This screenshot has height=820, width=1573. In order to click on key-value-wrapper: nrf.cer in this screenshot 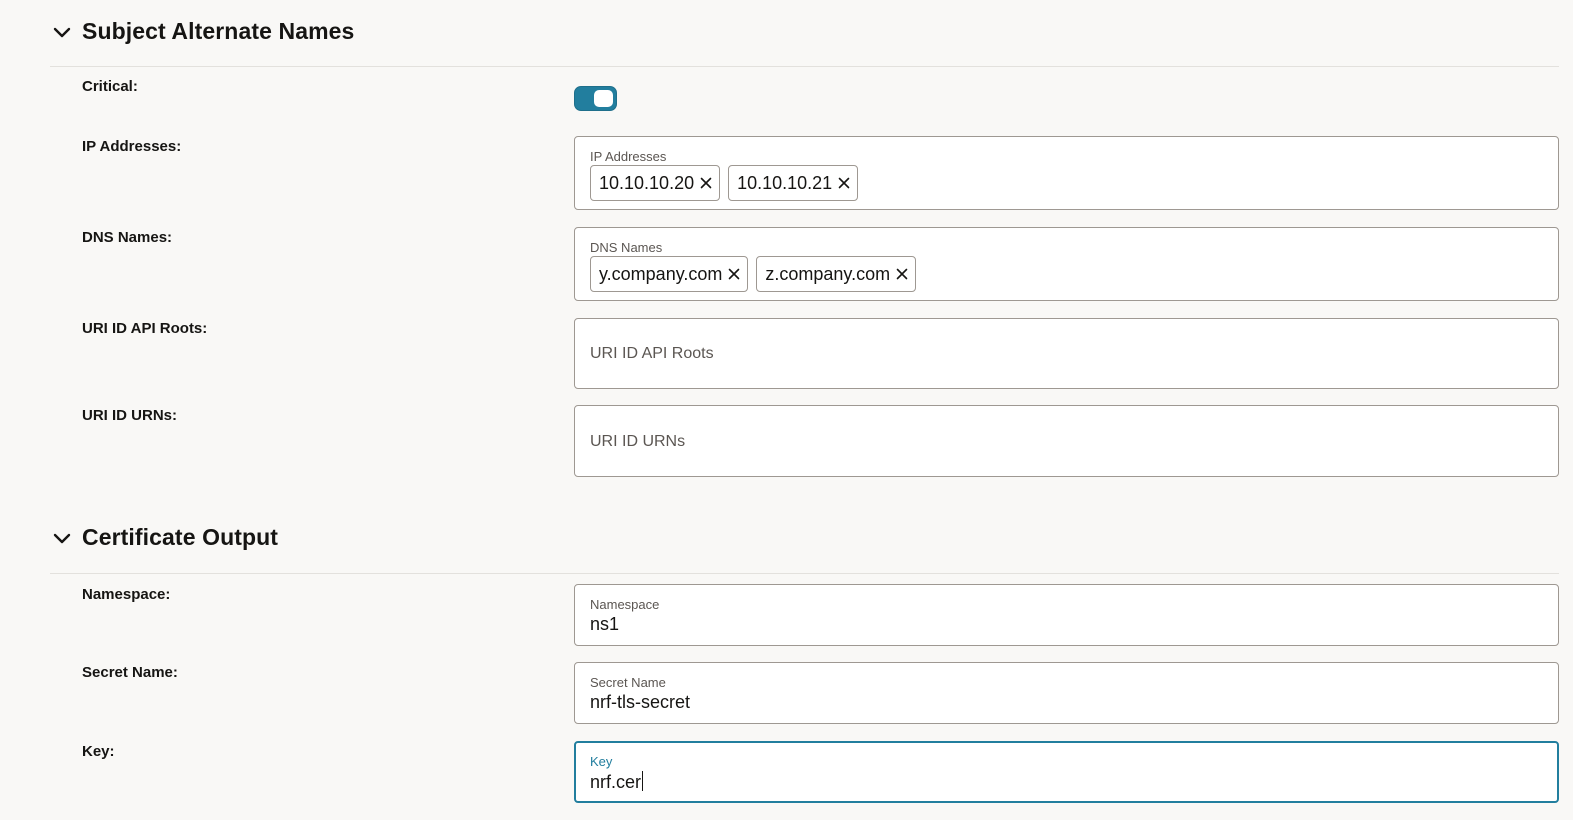, I will do `click(617, 782)`.